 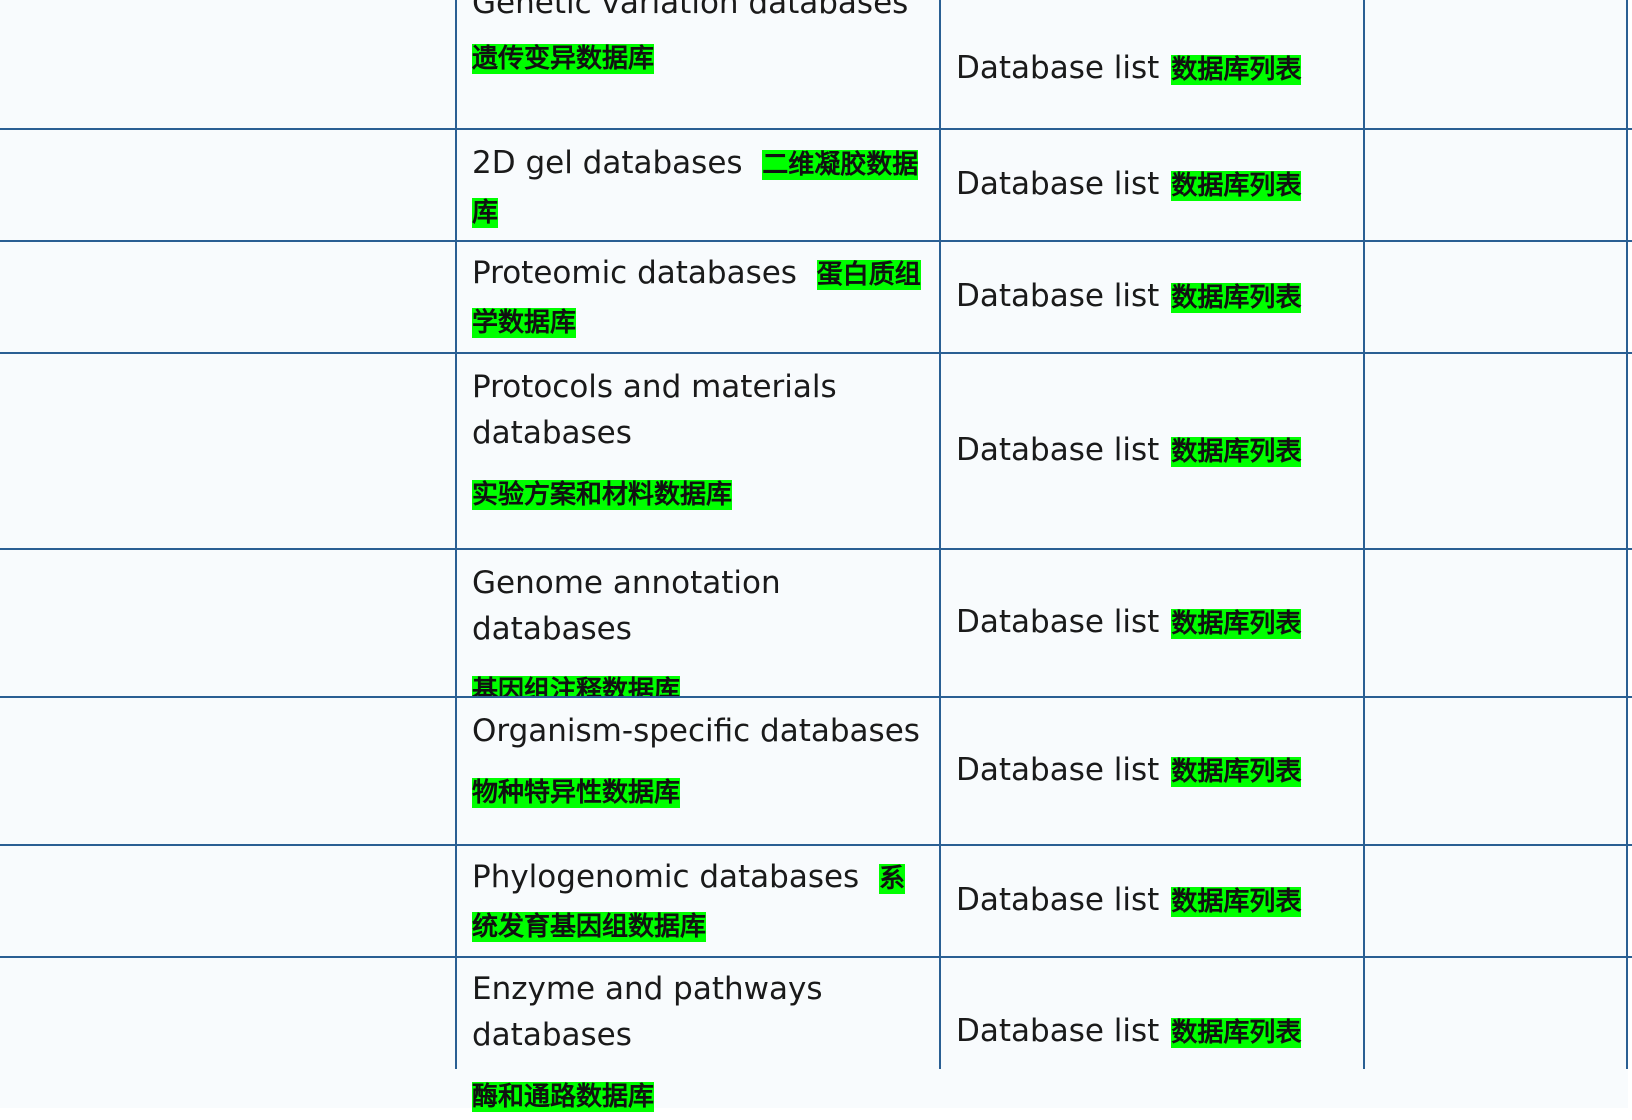 What do you see at coordinates (563, 1097) in the screenshot?
I see `category-label-zh: 酶和通路数据库` at bounding box center [563, 1097].